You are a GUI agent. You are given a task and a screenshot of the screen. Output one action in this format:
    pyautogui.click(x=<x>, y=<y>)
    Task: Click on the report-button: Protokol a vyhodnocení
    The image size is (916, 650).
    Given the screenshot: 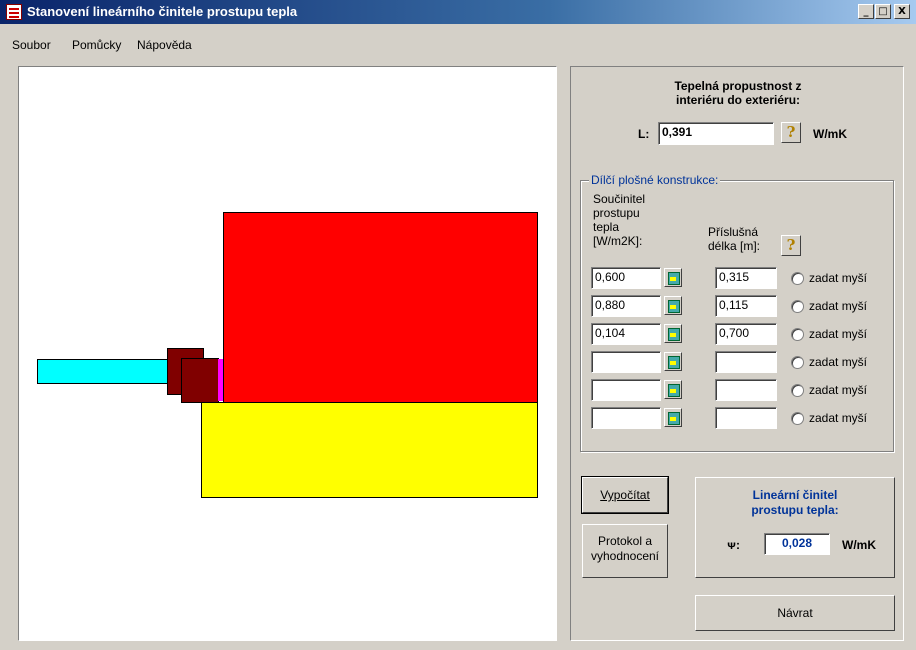 What is the action you would take?
    pyautogui.click(x=625, y=551)
    